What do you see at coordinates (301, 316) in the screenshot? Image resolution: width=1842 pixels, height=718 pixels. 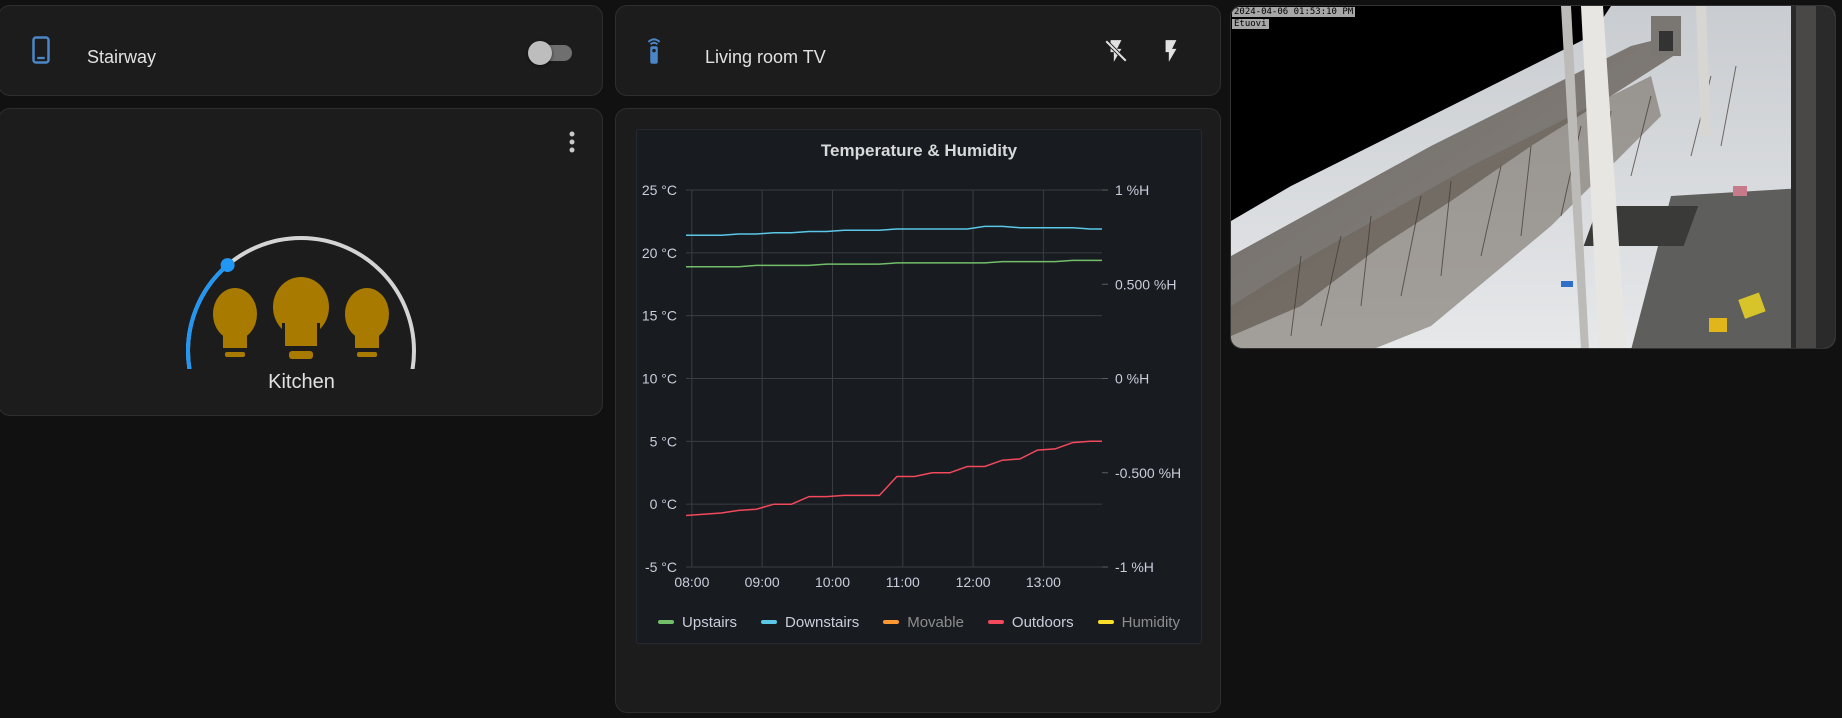 I see `lightbulb-center-icon` at bounding box center [301, 316].